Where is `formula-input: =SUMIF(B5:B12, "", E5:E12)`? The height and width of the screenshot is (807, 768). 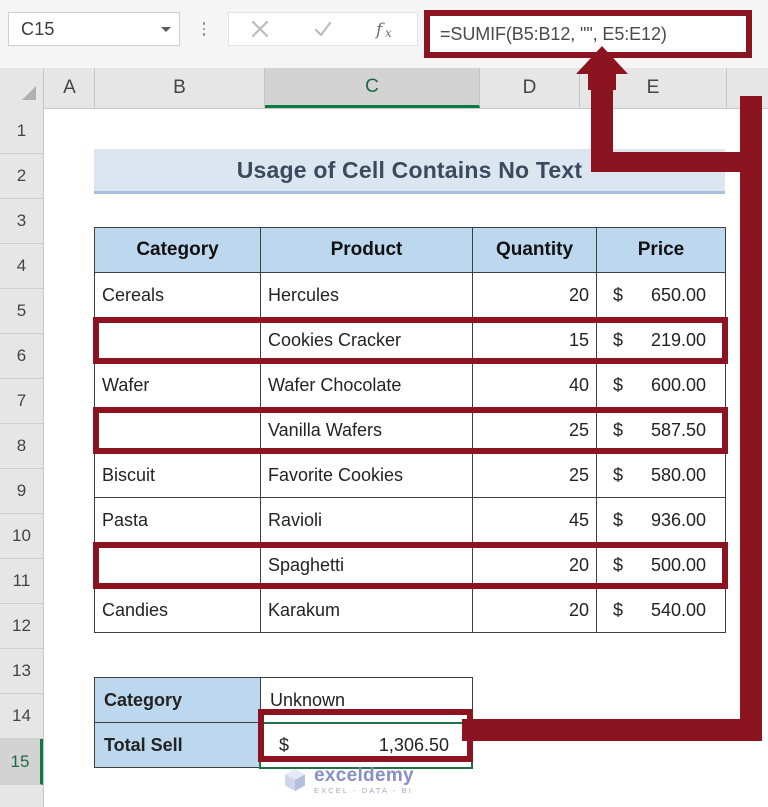 formula-input: =SUMIF(B5:B12, "", E5:E12) is located at coordinates (588, 34).